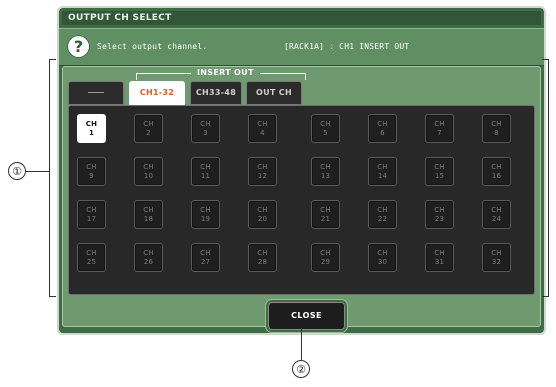 This screenshot has height=387, width=556. I want to click on insert-out-label: INSERT OUT, so click(225, 72).